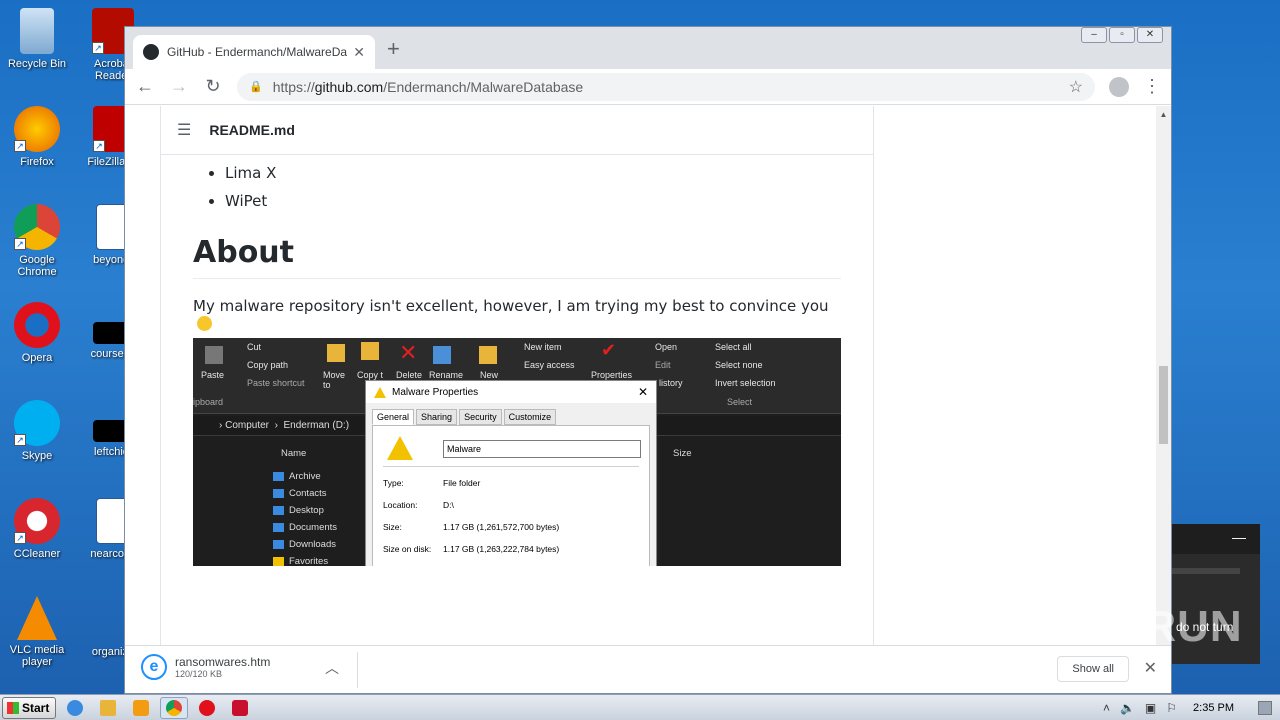  I want to click on scroll-thumb, so click(1163, 405).